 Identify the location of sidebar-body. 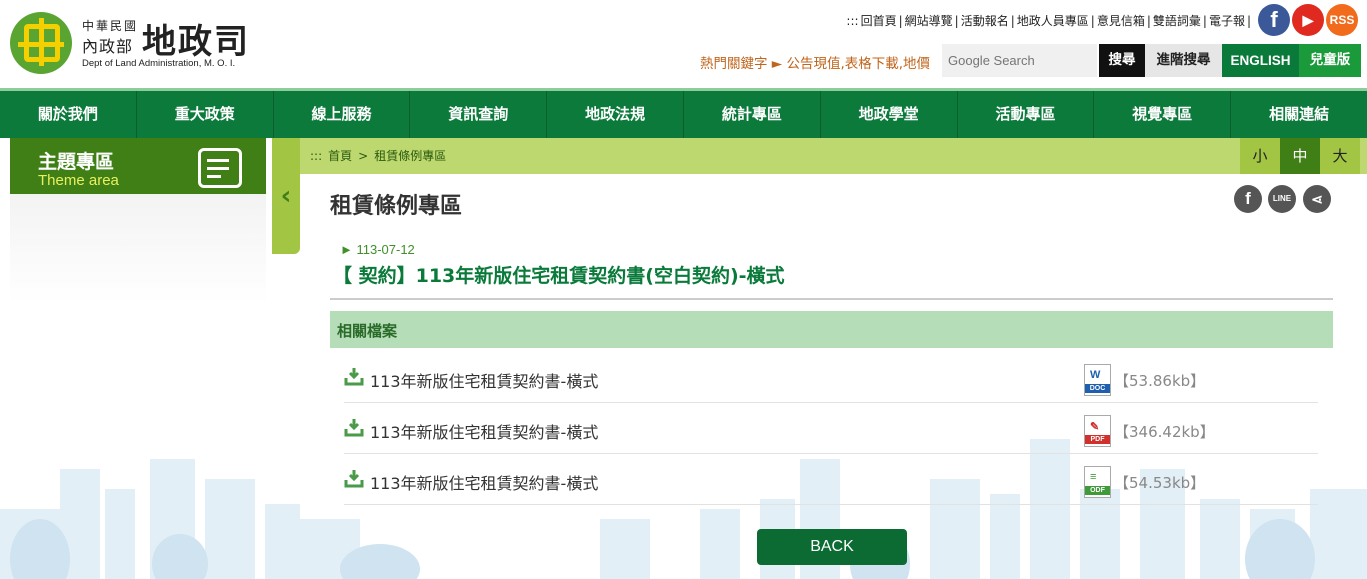
(138, 249).